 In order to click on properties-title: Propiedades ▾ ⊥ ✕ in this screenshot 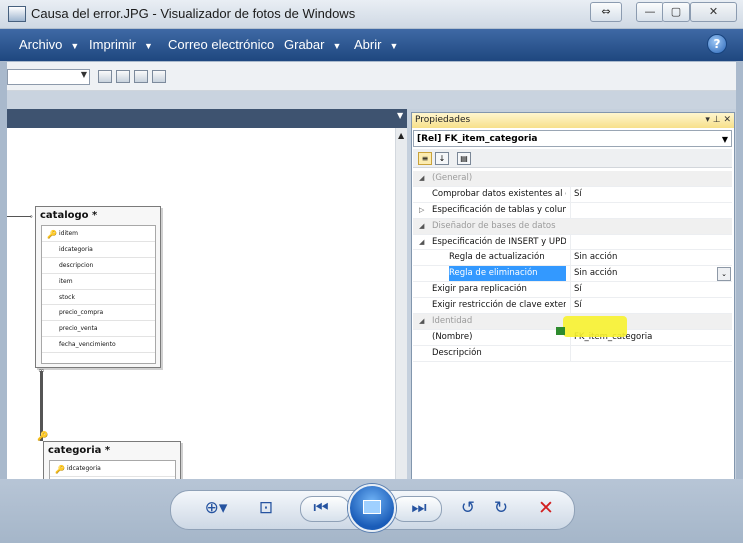, I will do `click(573, 120)`.